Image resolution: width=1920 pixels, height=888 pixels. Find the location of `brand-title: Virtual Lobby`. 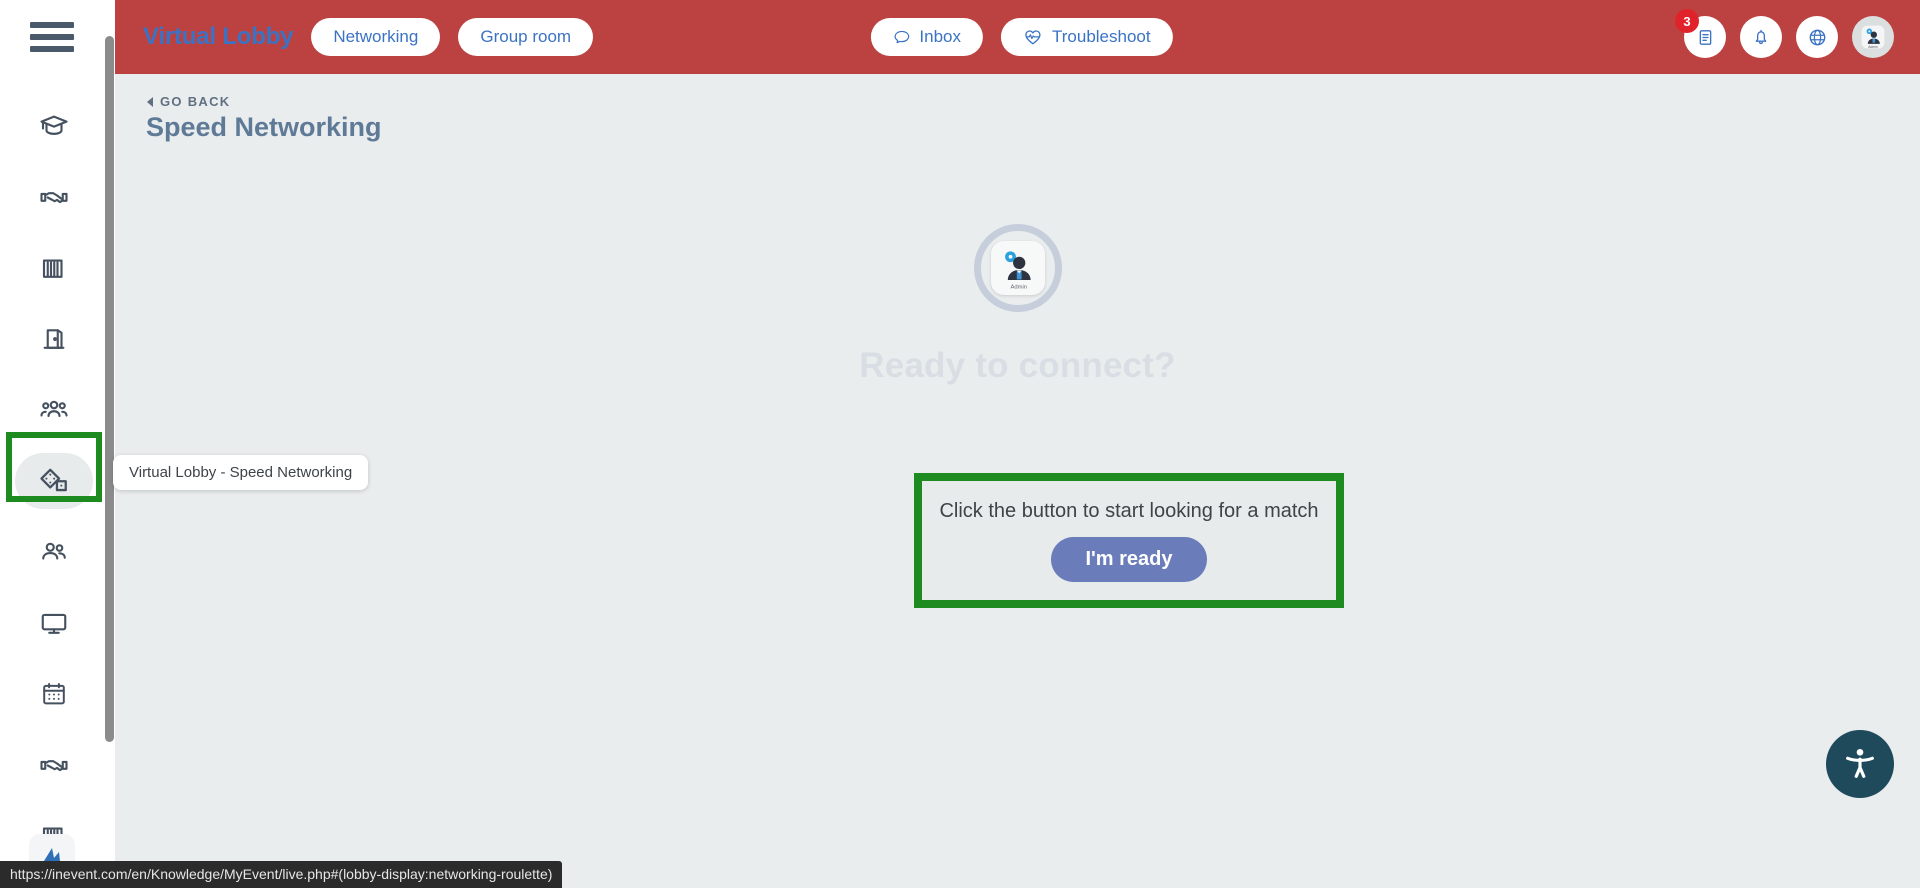

brand-title: Virtual Lobby is located at coordinates (218, 37).